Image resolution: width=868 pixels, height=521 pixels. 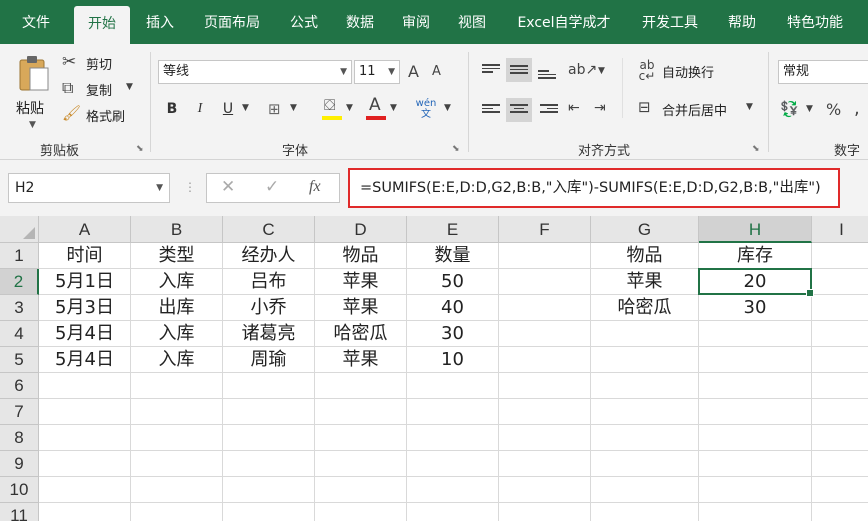 I want to click on column-header-e: E, so click(x=453, y=229).